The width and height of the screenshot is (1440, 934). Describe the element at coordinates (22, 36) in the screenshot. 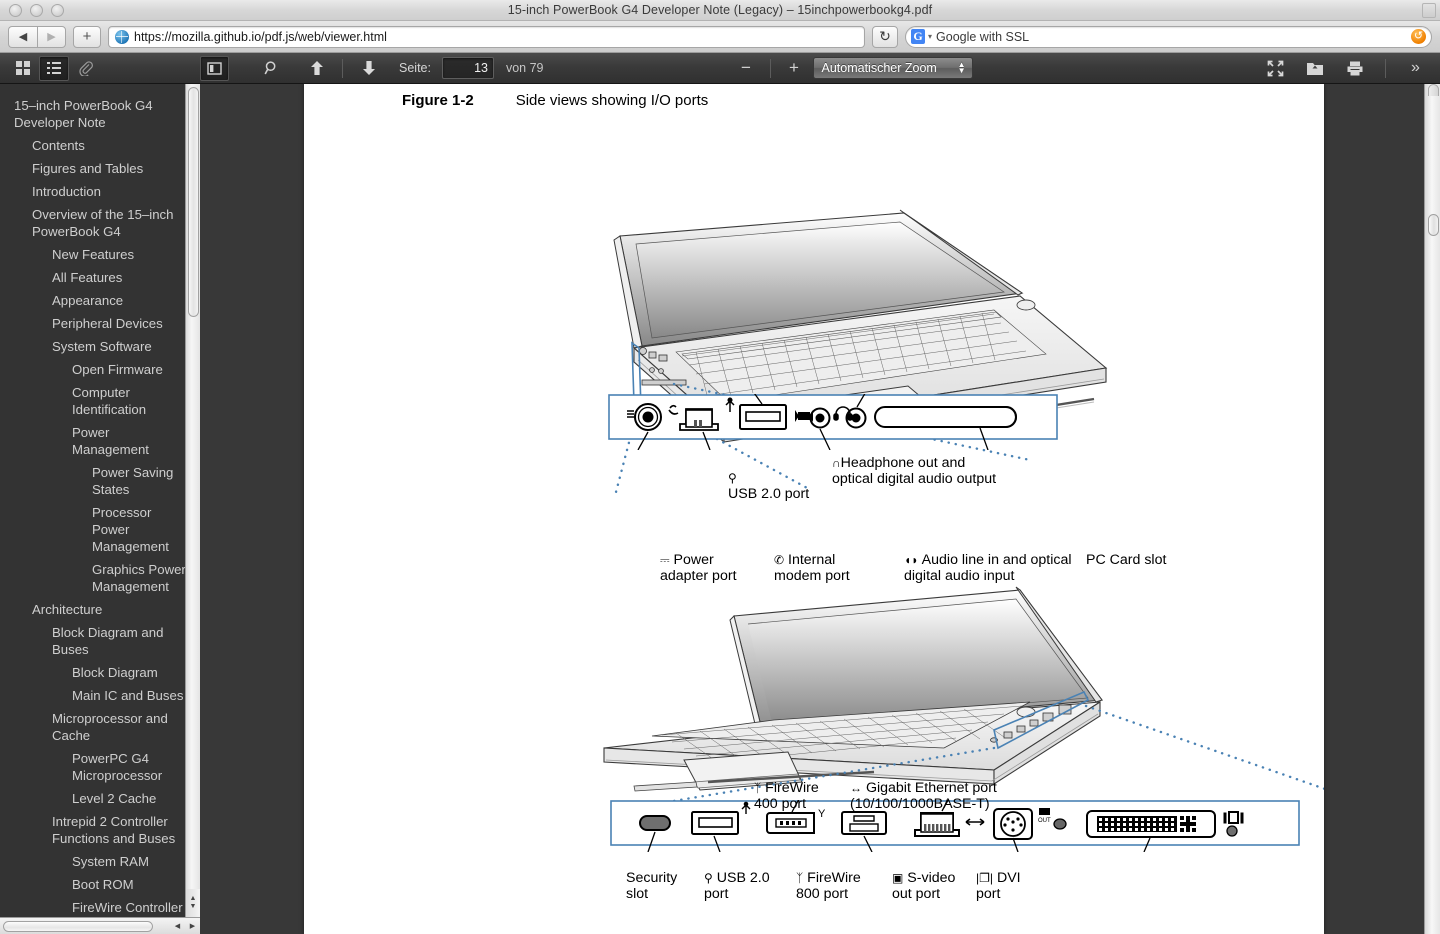

I see `back-button: ◀` at that location.